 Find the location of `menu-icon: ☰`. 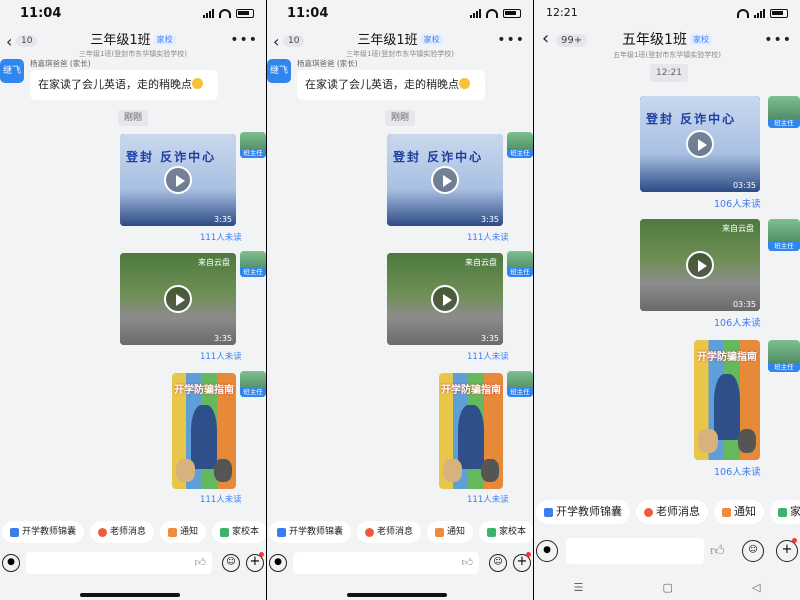

menu-icon: ☰ is located at coordinates (579, 587).